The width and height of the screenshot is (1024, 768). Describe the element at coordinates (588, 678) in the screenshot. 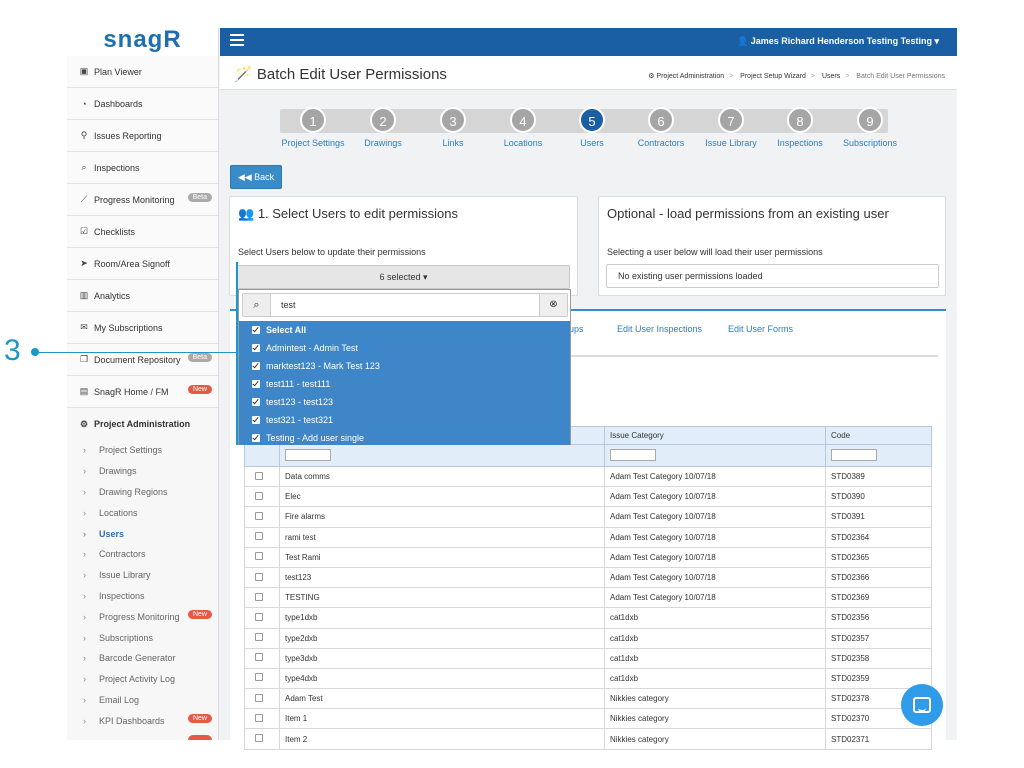

I see `table-row: type4dxb cat1dxb STD02359` at that location.